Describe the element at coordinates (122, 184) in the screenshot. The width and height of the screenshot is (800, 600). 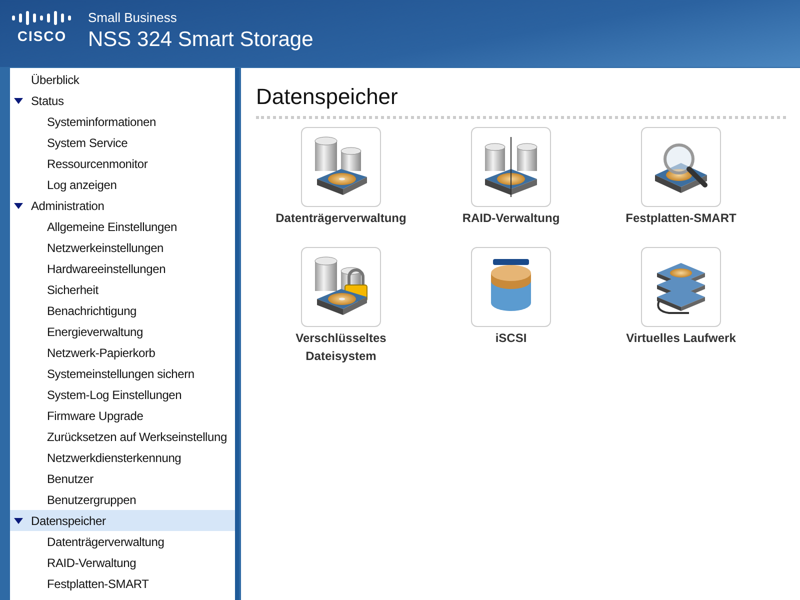
I see `tree-item: Log anzeigen` at that location.